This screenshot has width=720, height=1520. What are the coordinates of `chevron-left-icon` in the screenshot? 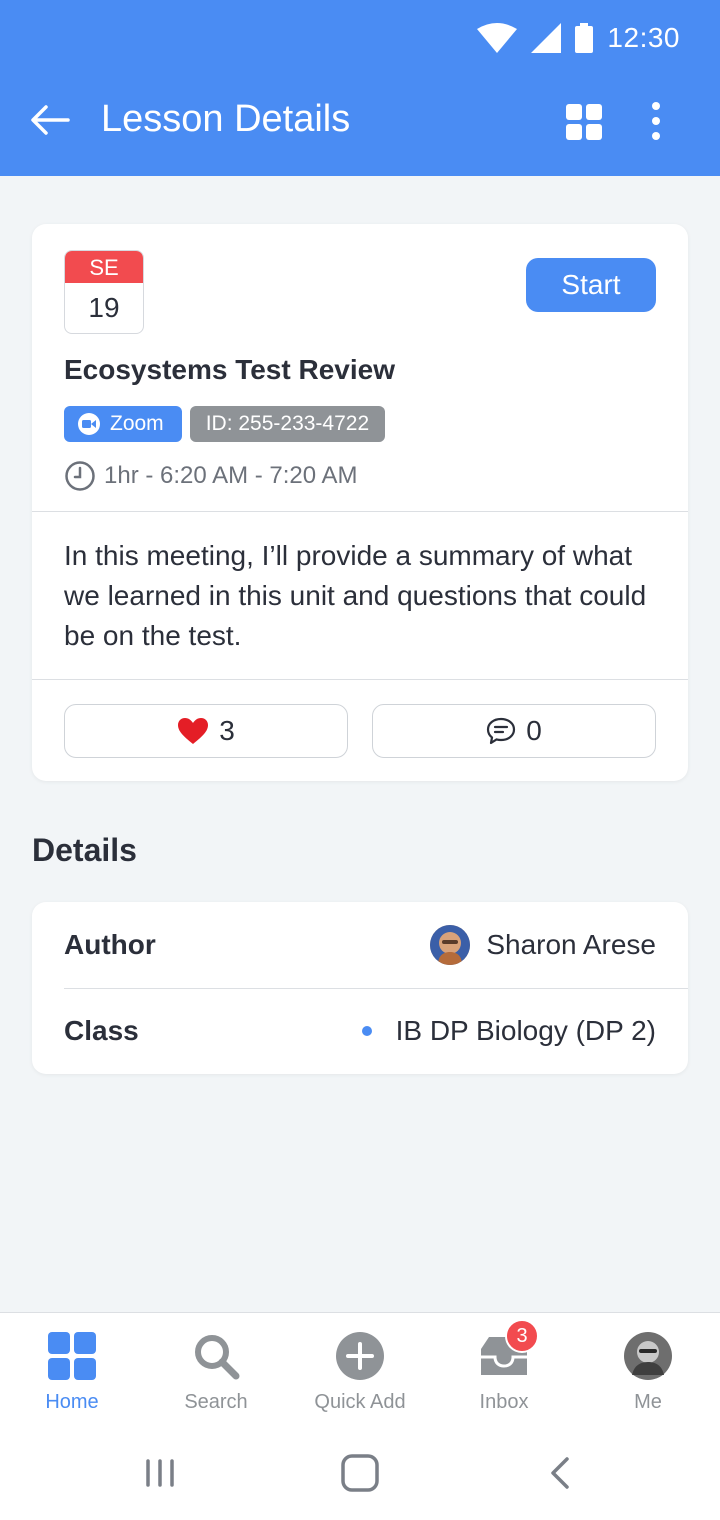 It's located at (560, 1473).